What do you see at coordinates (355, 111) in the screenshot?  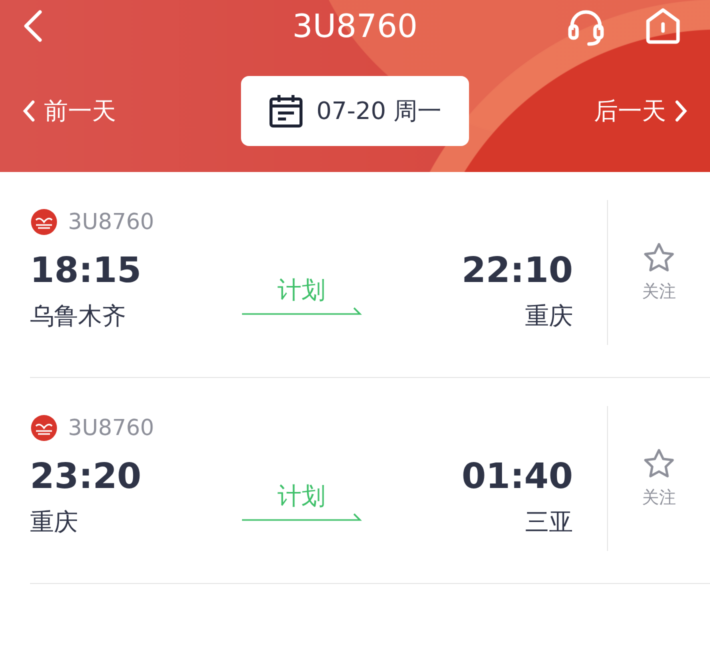 I see `date-button: 07-20 周一` at bounding box center [355, 111].